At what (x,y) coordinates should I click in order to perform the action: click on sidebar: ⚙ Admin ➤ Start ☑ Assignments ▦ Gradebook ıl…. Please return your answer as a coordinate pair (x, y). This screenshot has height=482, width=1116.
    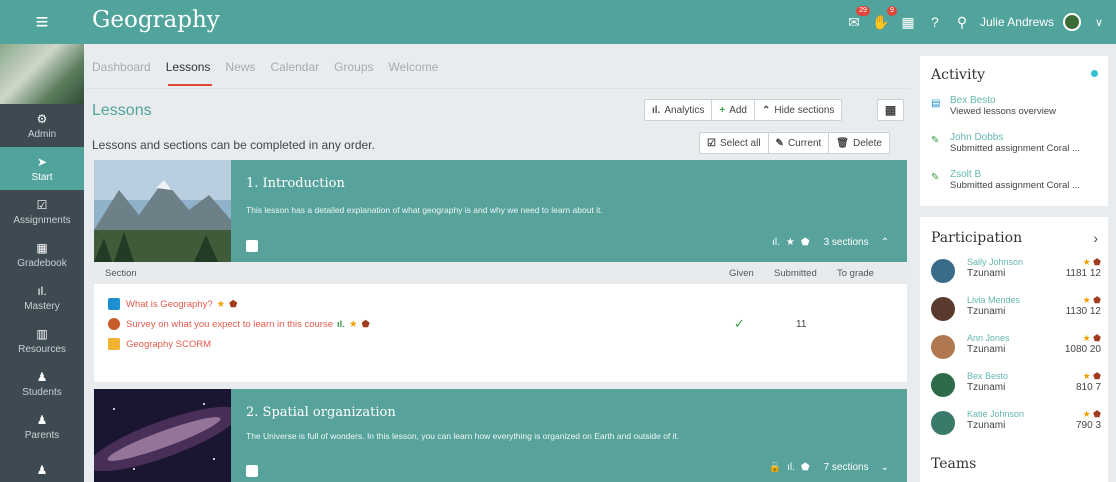
    Looking at the image, I should click on (42, 263).